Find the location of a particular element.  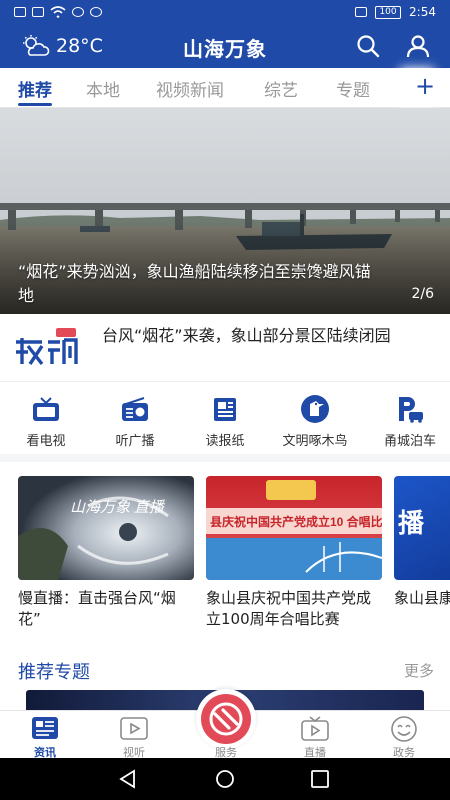

card-overlay-text: 县庆祝中国共产党成立10 合唱比赛 is located at coordinates (296, 521).